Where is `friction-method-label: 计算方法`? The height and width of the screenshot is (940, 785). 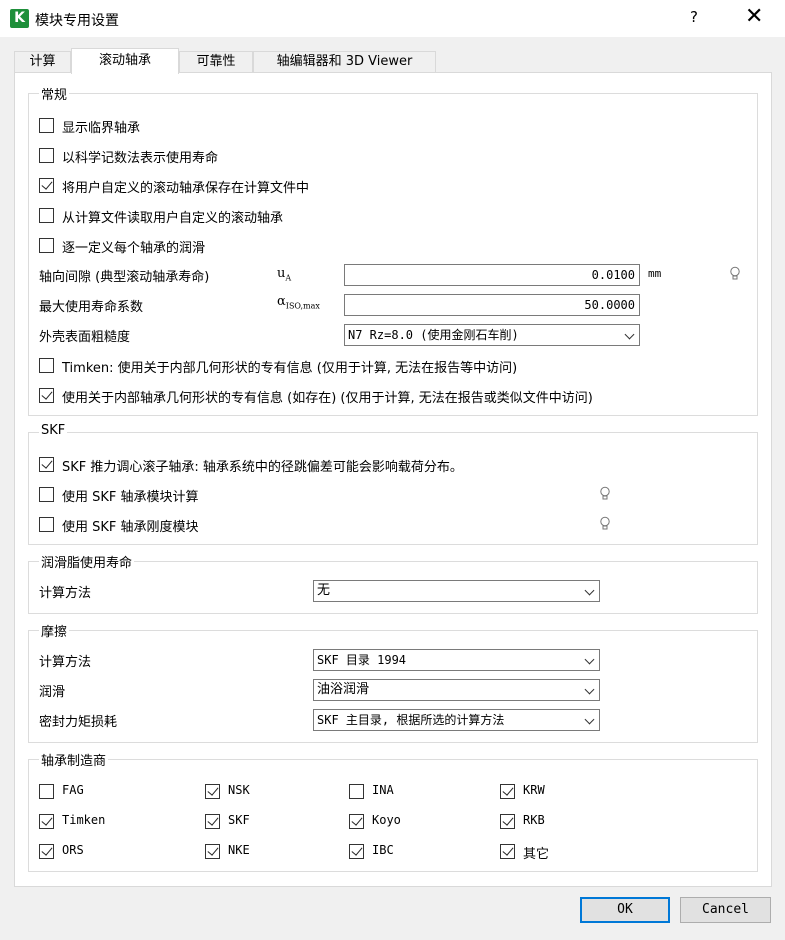 friction-method-label: 计算方法 is located at coordinates (65, 662).